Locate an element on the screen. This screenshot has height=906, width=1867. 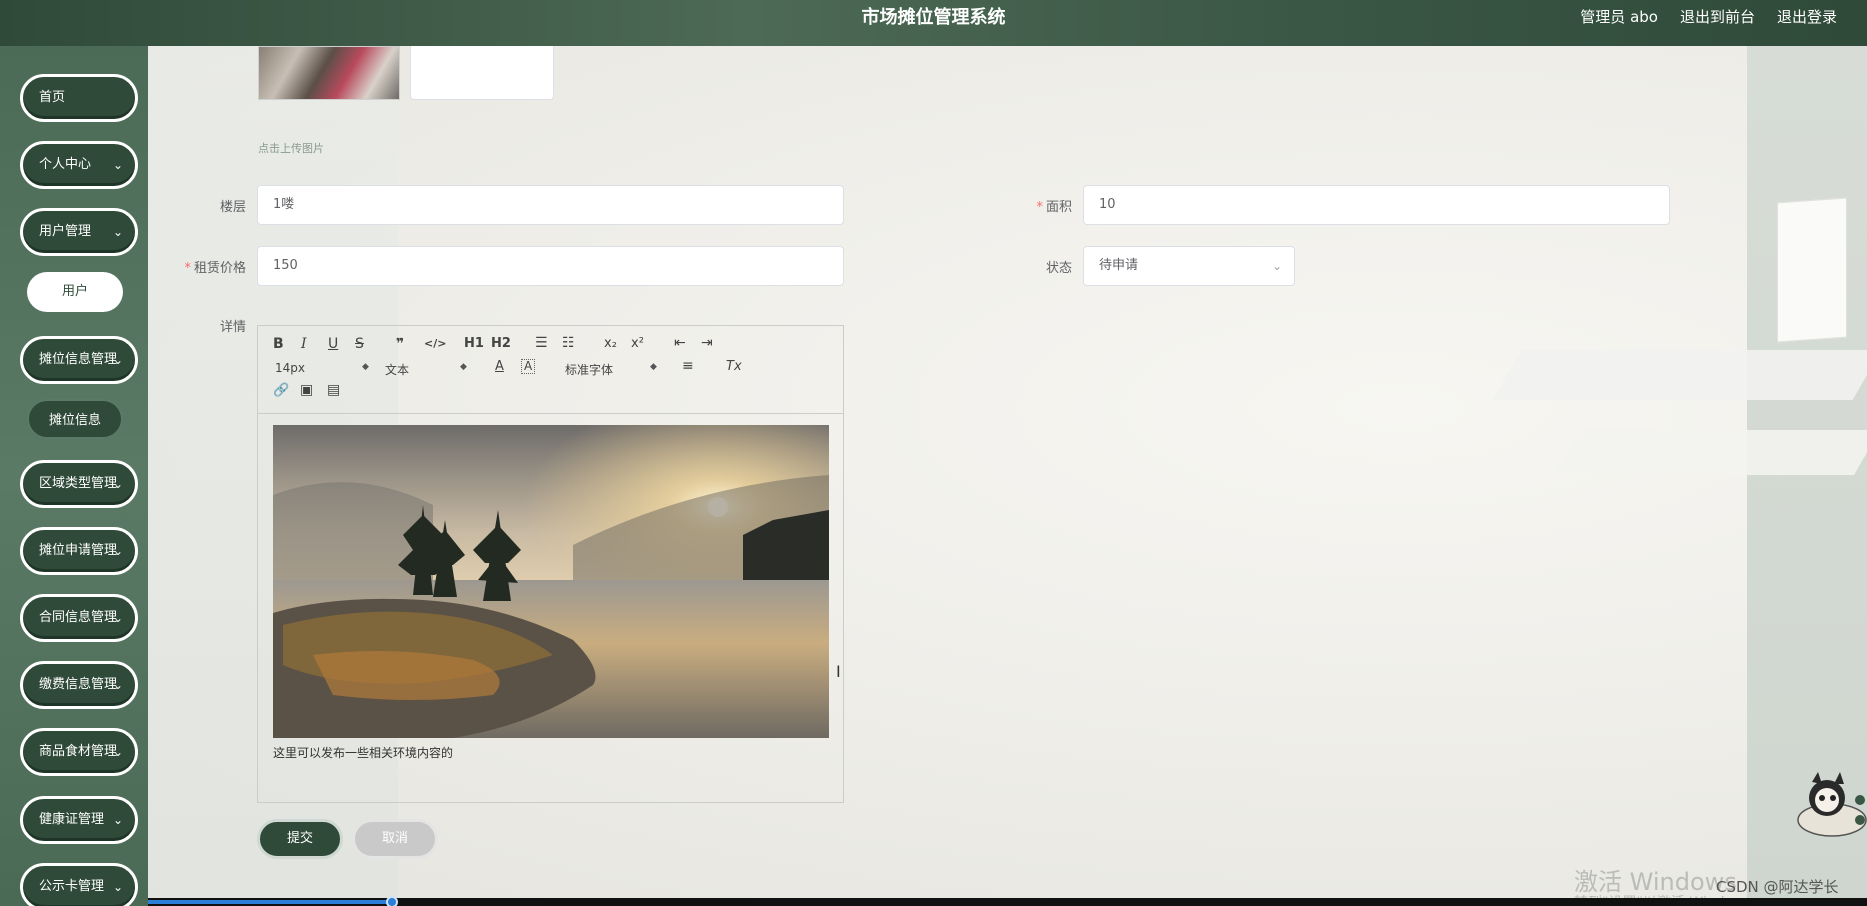
area-input: 10 is located at coordinates (1376, 205).